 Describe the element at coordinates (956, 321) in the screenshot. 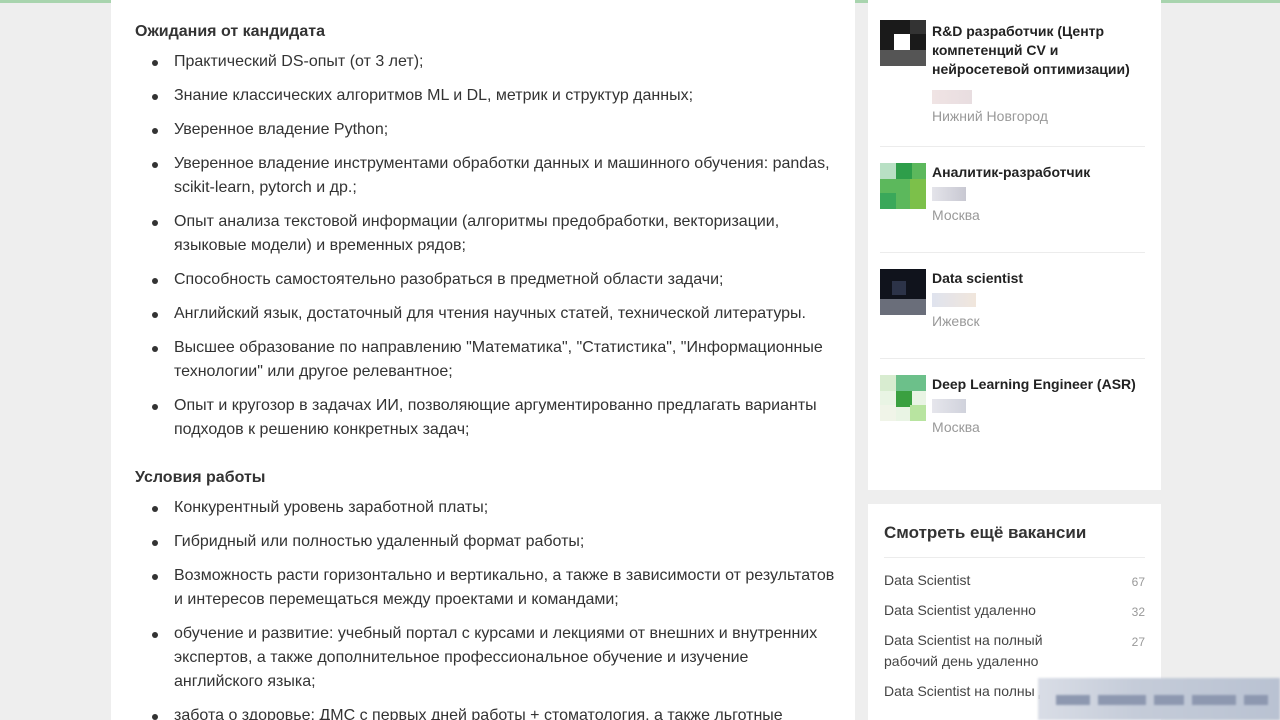

I see `job-city: Ижевск` at that location.